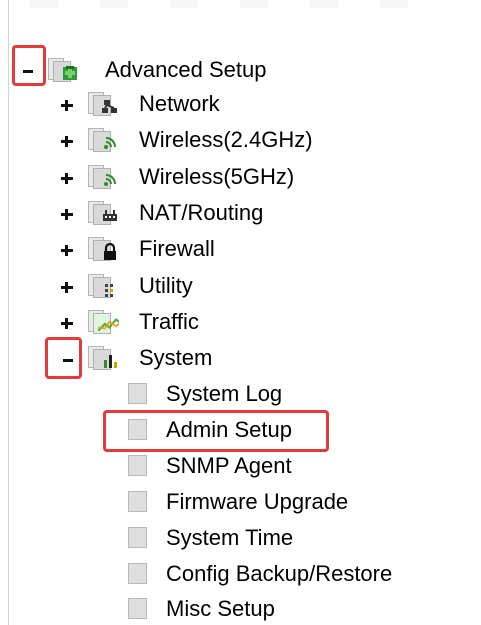 This screenshot has height=625, width=481. What do you see at coordinates (160, 609) in the screenshot?
I see `tree-subitem-misc-setup: Misc Setup` at bounding box center [160, 609].